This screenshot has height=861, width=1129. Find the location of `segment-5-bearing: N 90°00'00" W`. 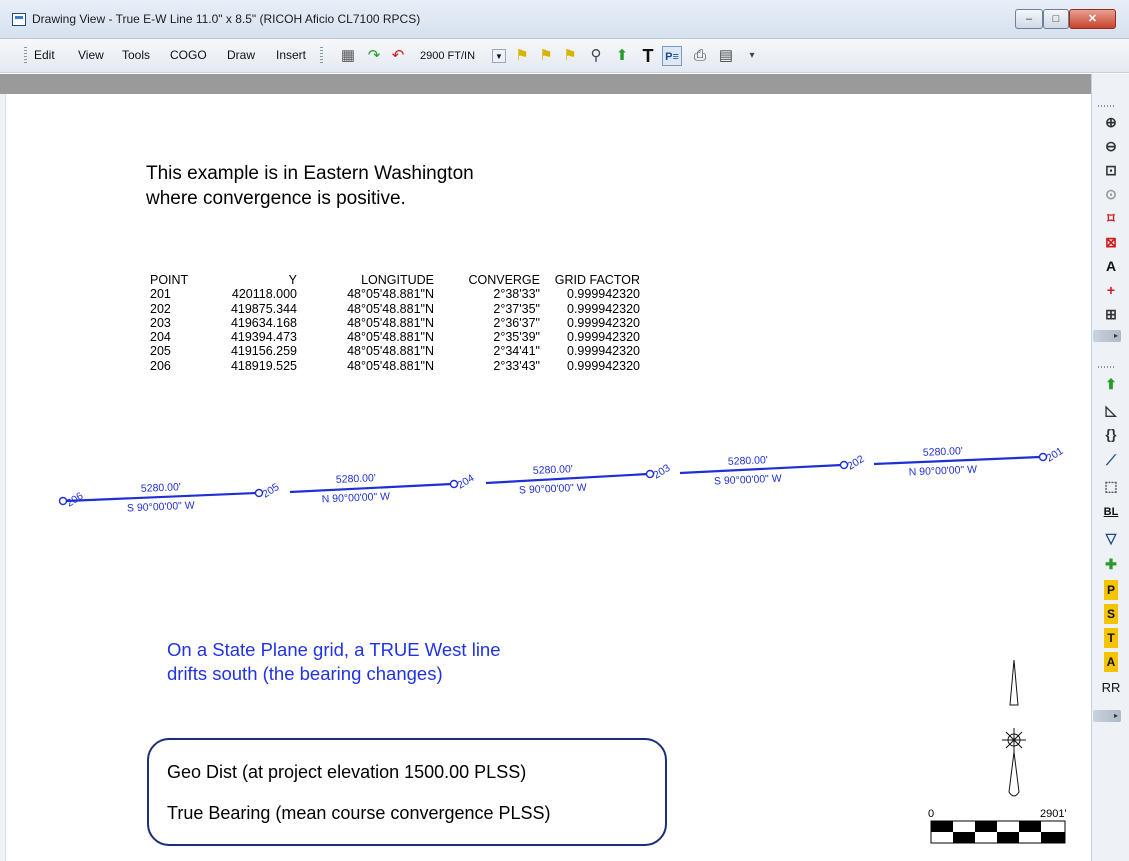

segment-5-bearing: N 90°00'00" W is located at coordinates (942, 471).